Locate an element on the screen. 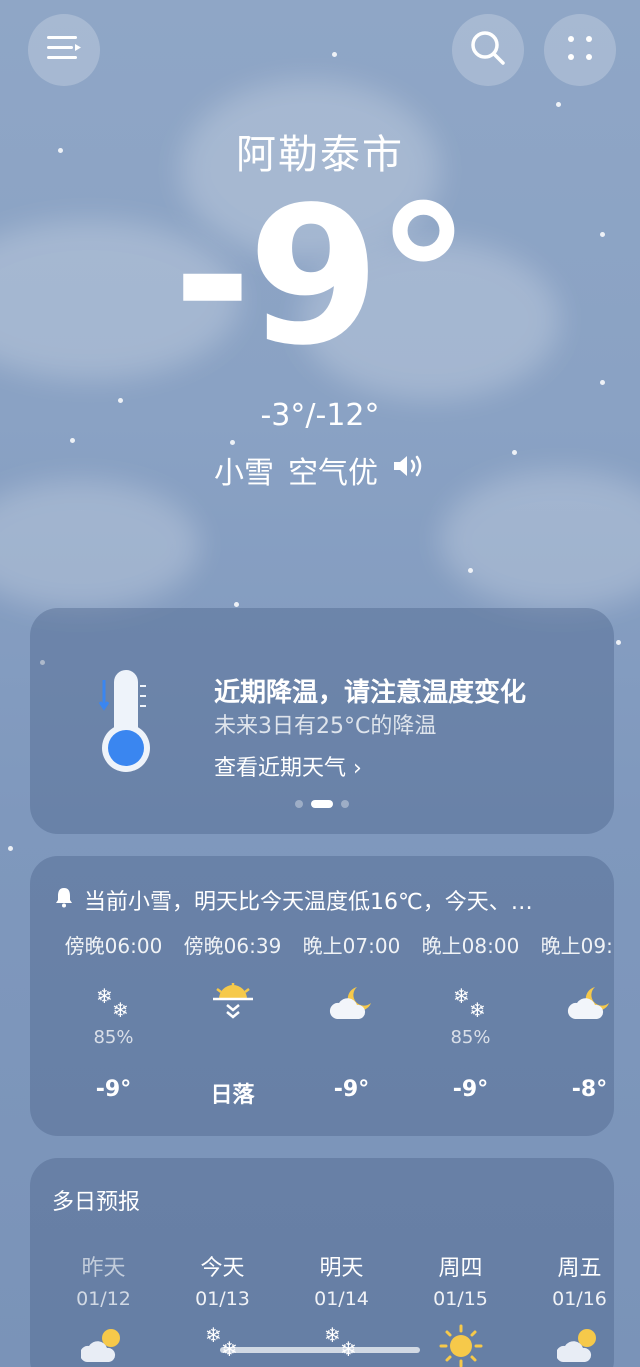 The image size is (640, 1367). search-button is located at coordinates (488, 50).